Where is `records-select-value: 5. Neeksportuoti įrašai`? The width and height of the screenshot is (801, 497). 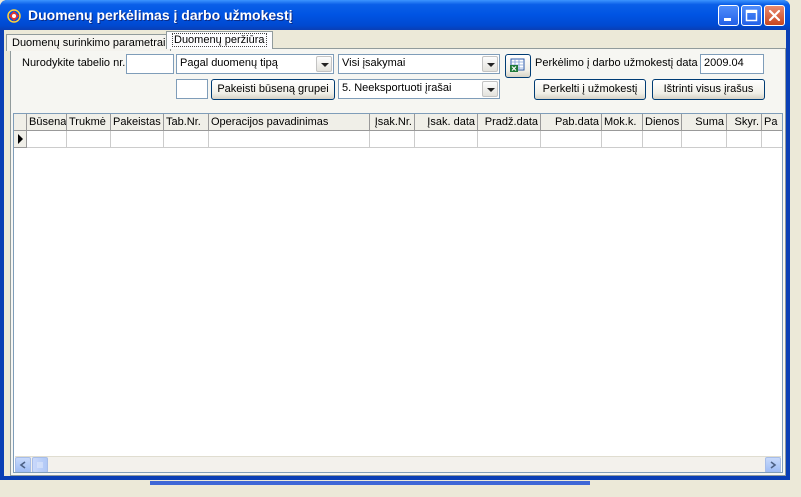 records-select-value: 5. Neeksportuoti įrašai is located at coordinates (397, 88).